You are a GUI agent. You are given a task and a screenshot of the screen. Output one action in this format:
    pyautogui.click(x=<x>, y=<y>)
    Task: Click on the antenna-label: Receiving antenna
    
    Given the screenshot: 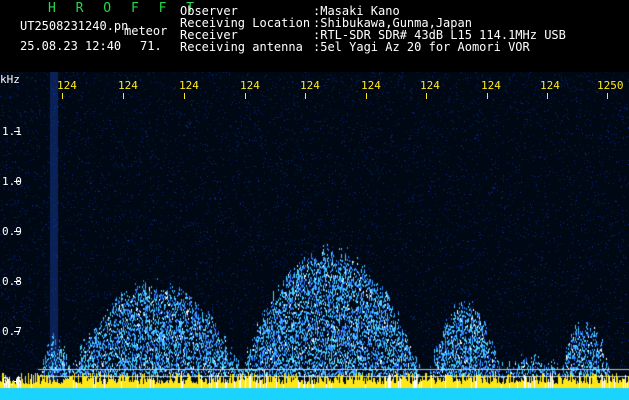 What is the action you would take?
    pyautogui.click(x=241, y=47)
    